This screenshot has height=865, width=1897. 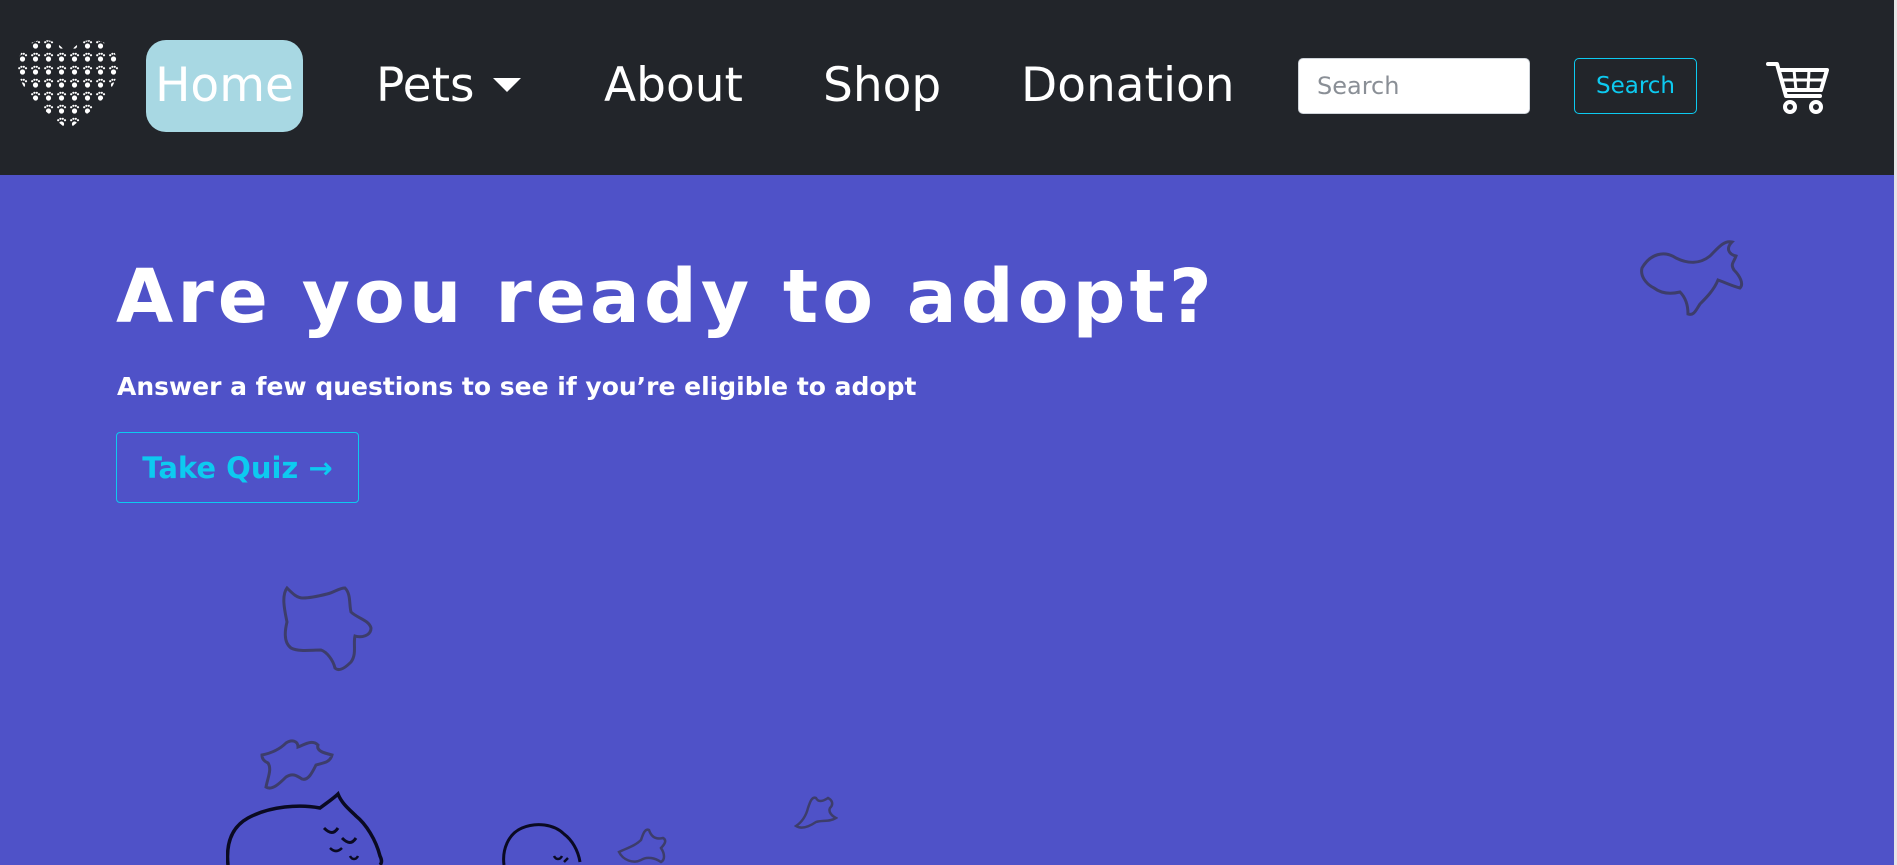 What do you see at coordinates (1798, 87) in the screenshot?
I see `shopping-cart-icon` at bounding box center [1798, 87].